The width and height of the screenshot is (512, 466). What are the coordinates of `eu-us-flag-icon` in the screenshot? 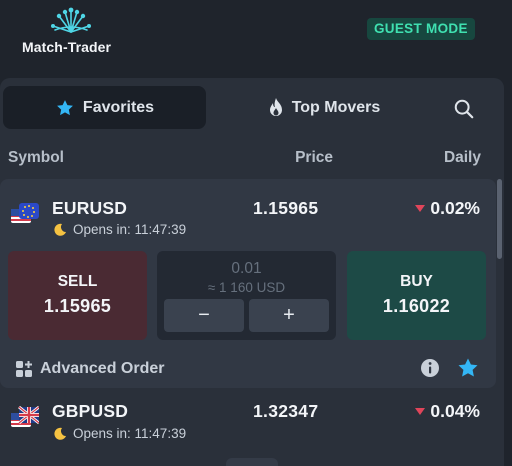 It's located at (25, 213).